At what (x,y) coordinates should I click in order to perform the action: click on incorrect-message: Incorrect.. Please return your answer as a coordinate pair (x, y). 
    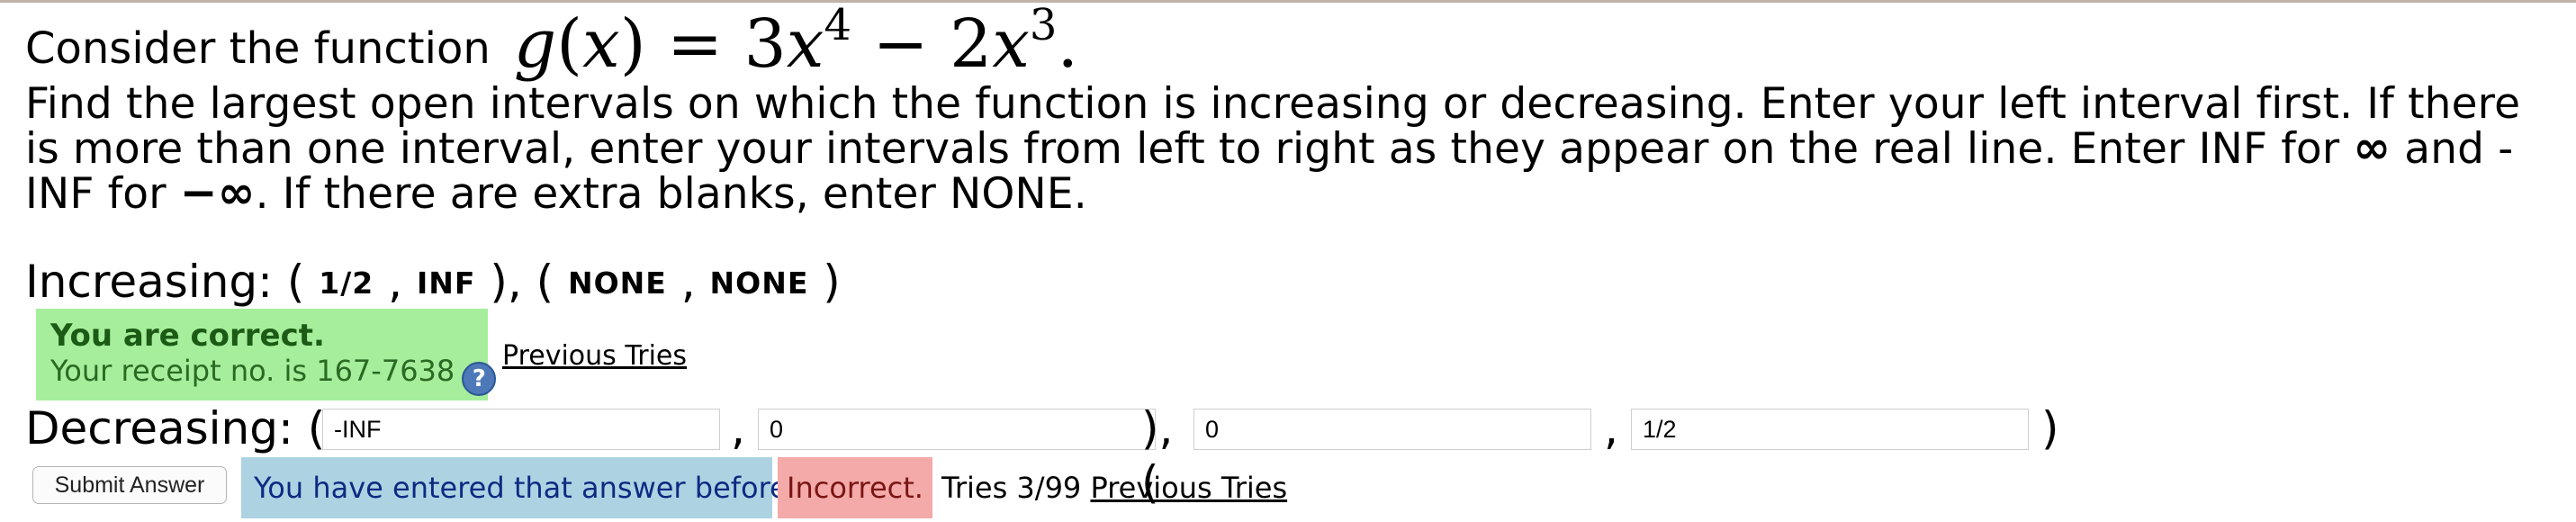
    Looking at the image, I should click on (855, 488).